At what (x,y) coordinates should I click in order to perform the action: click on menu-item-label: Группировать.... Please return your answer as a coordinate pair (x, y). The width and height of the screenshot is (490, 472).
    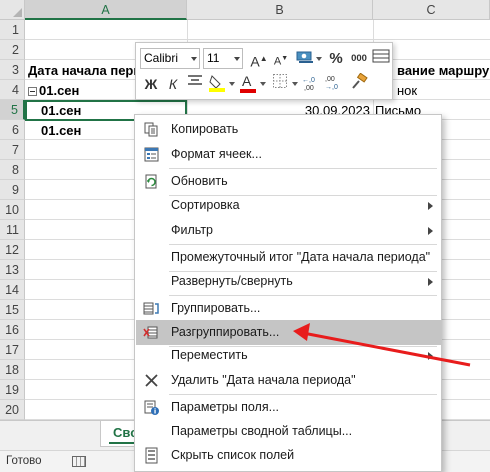
    Looking at the image, I should click on (216, 308).